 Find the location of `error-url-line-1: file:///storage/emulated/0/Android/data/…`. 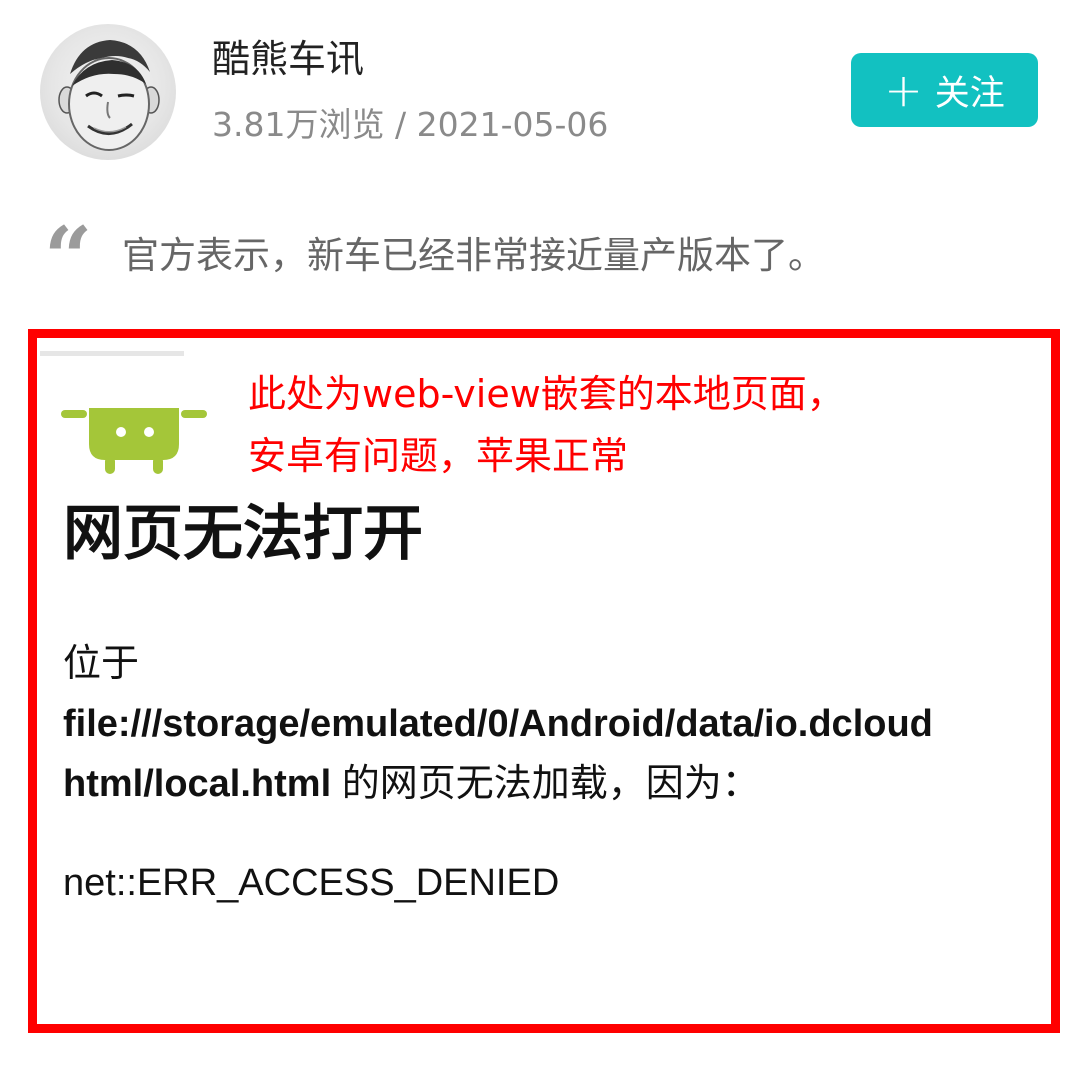

error-url-line-1: file:///storage/emulated/0/Android/data/… is located at coordinates (498, 724).